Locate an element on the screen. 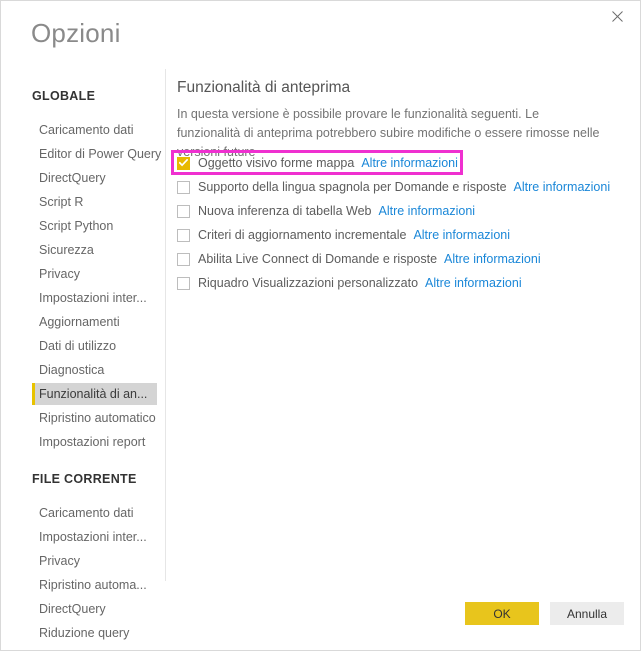 This screenshot has height=651, width=641. sidebar-item-label: Impostazioni report is located at coordinates (92, 442).